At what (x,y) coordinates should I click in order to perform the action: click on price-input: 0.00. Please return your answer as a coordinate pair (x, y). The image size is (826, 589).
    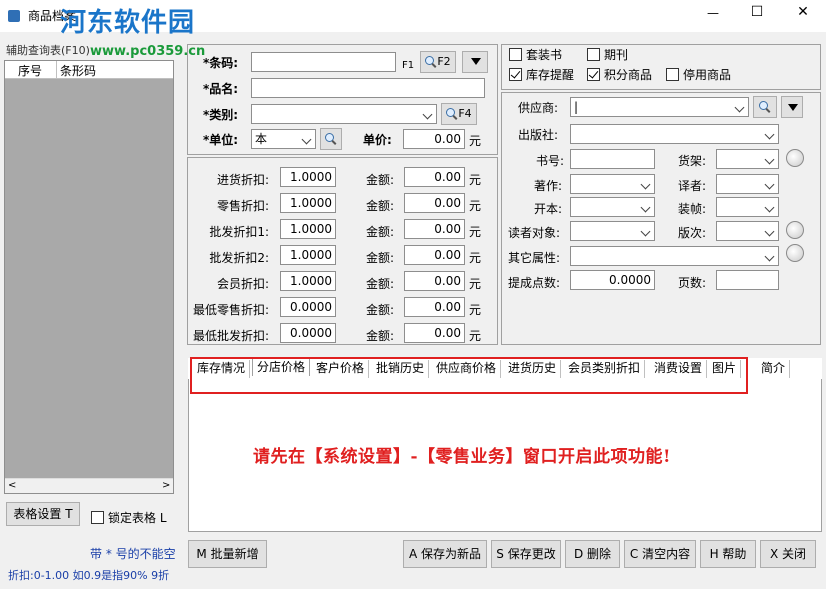
    Looking at the image, I should click on (434, 139).